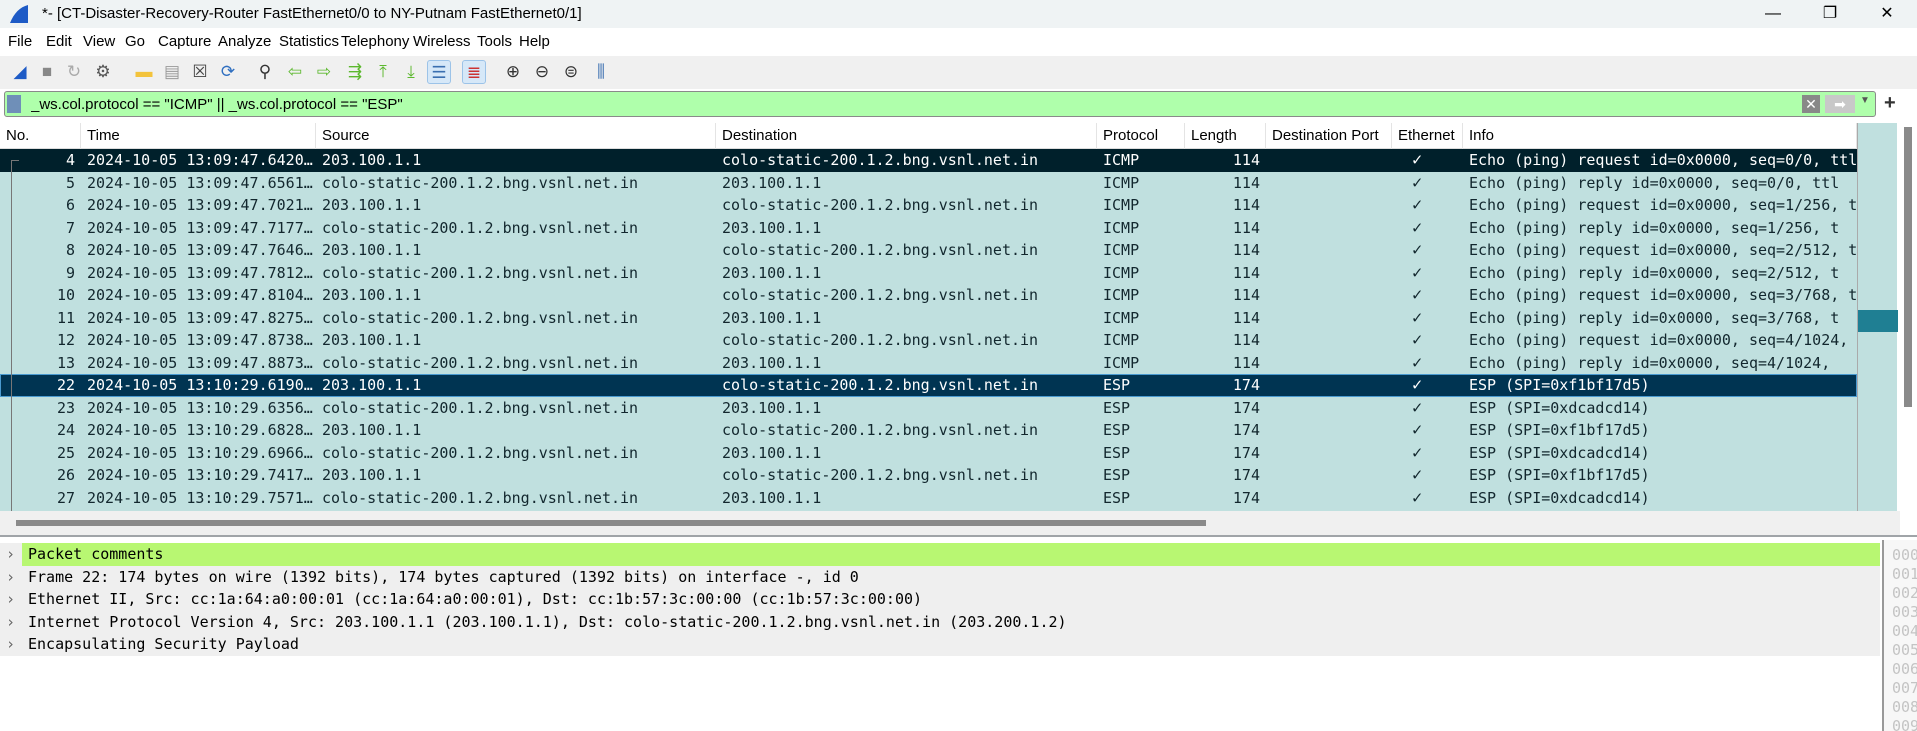 Image resolution: width=1917 pixels, height=731 pixels. Describe the element at coordinates (1141, 136) in the screenshot. I see `column-header-protocol: Protocol` at that location.